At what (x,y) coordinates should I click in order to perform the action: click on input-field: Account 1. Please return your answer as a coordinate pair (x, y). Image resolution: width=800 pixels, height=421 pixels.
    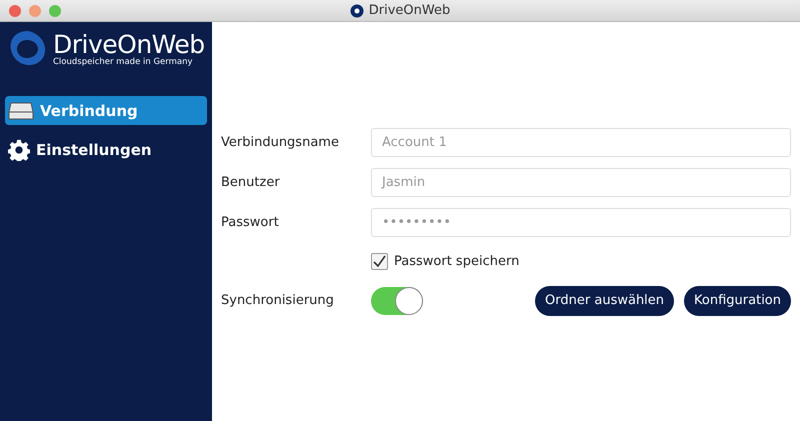
    Looking at the image, I should click on (581, 142).